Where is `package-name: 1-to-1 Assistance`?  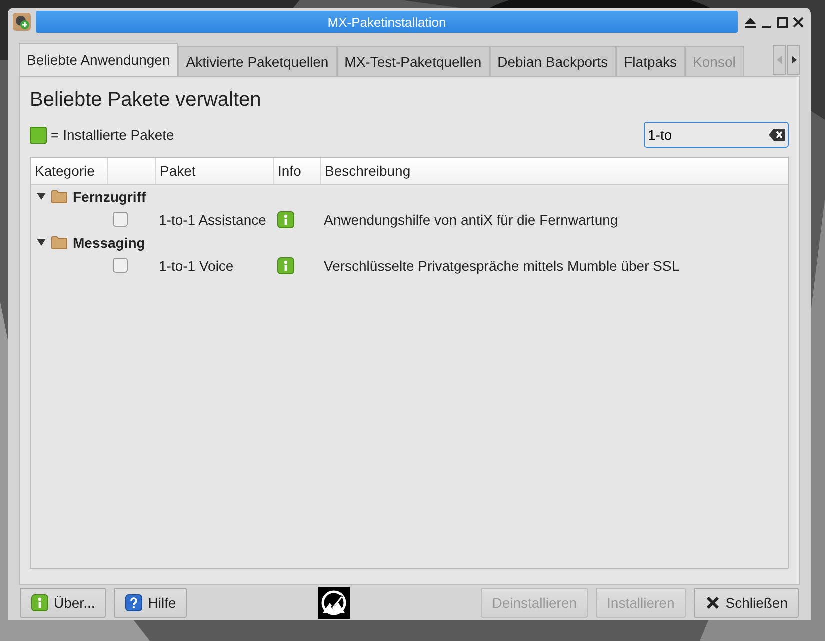
package-name: 1-to-1 Assistance is located at coordinates (212, 220).